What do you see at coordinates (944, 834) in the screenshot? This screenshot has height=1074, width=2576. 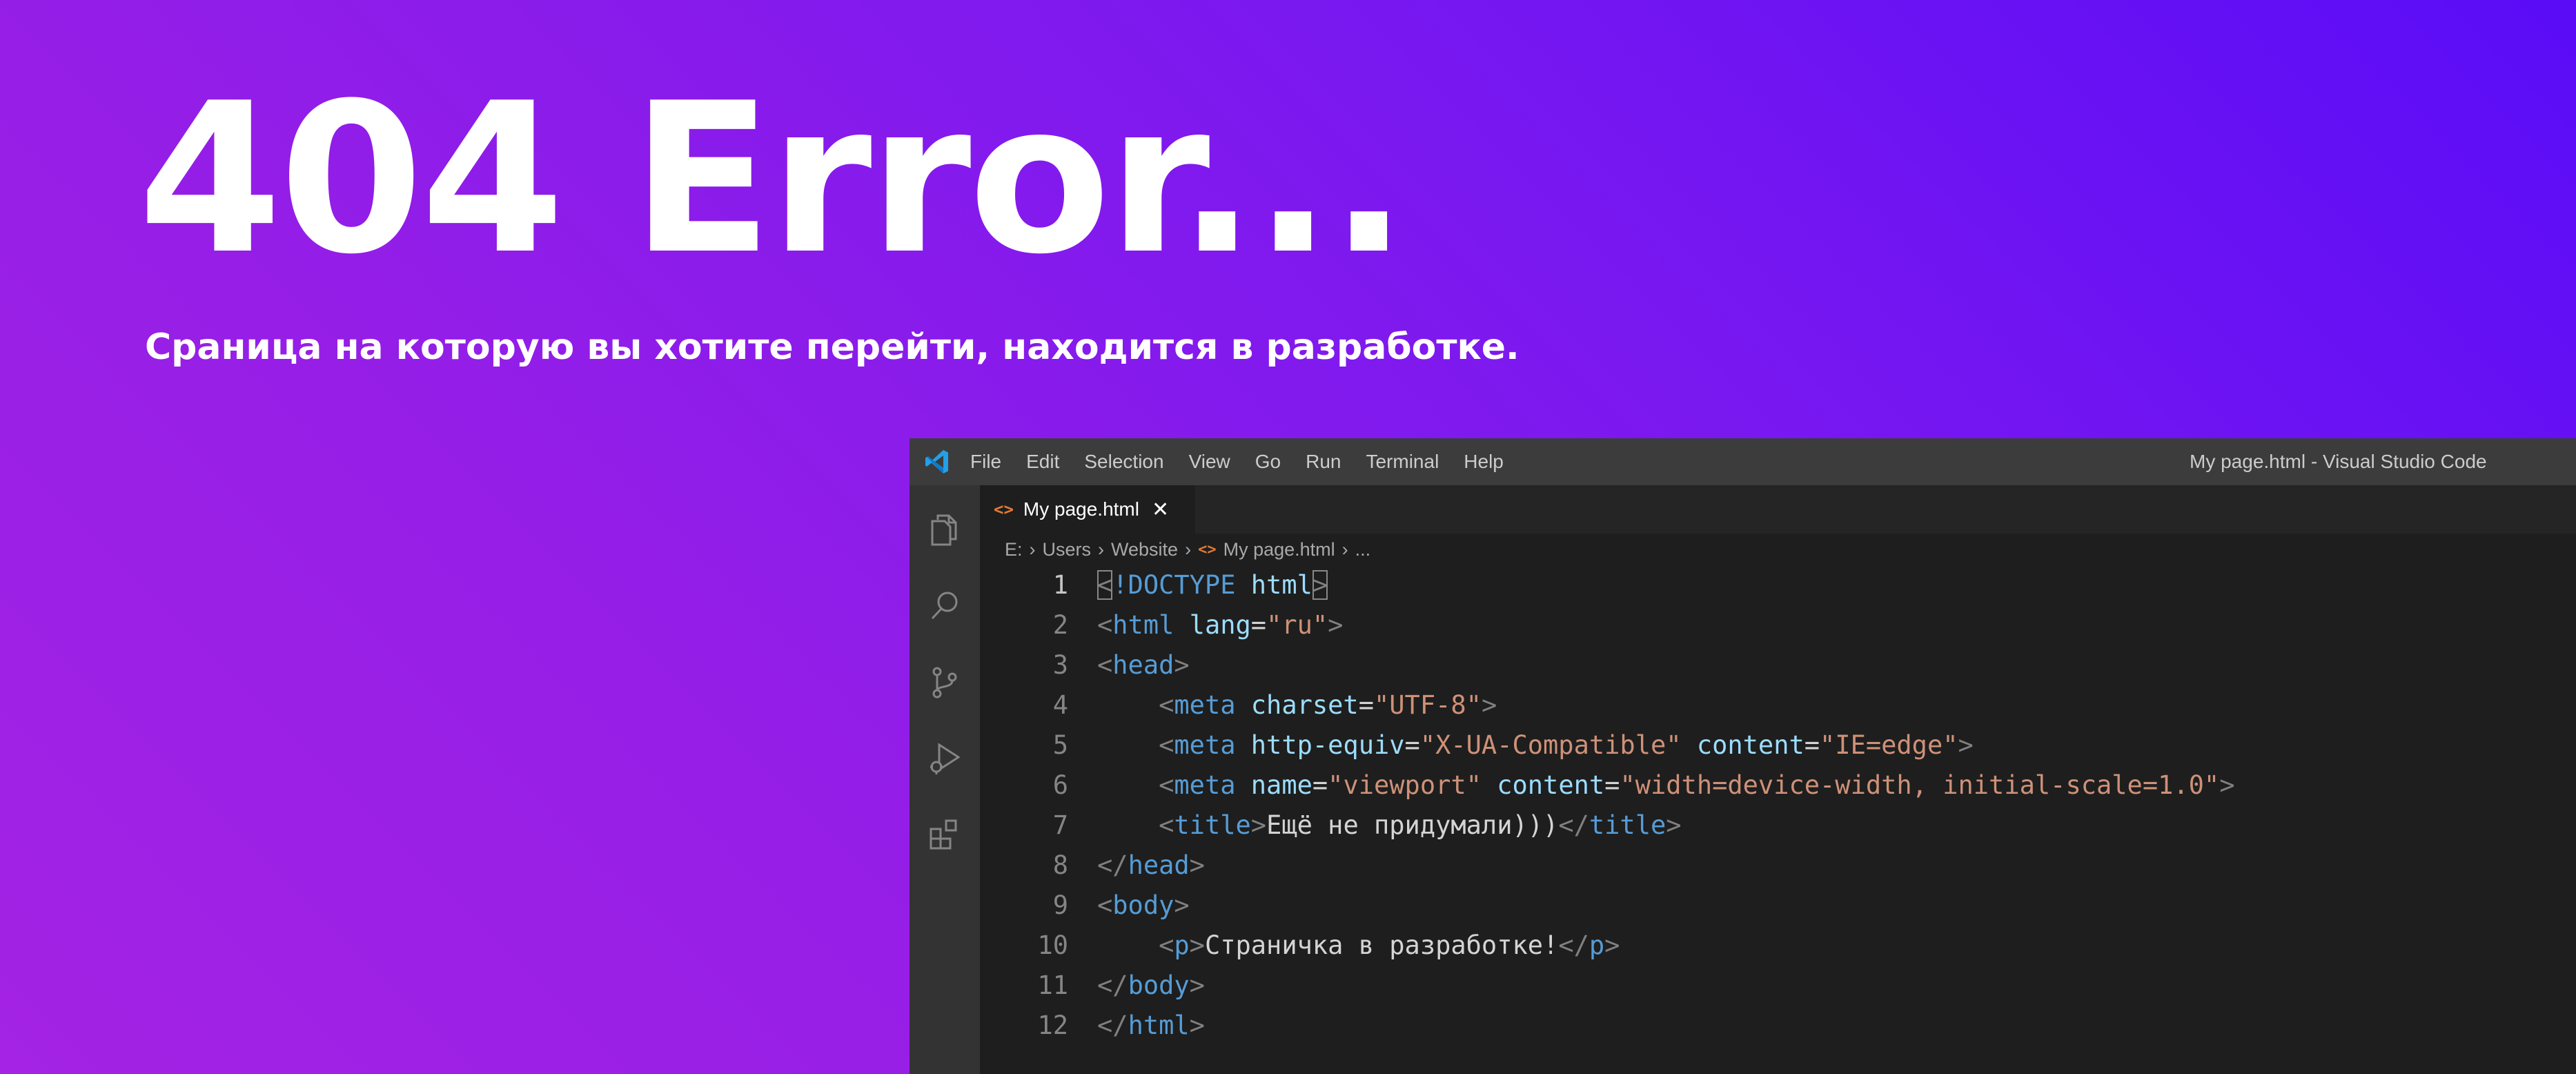 I see `extensions-icon` at bounding box center [944, 834].